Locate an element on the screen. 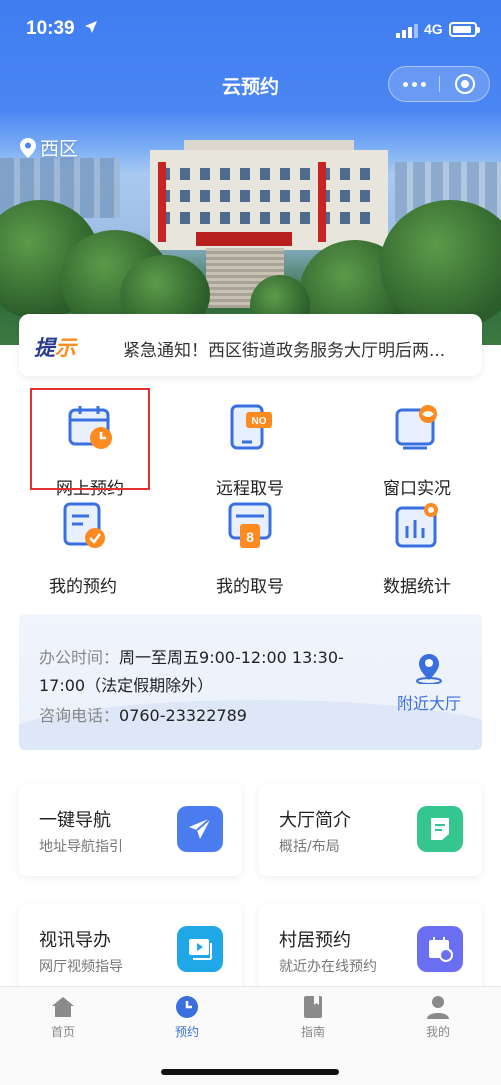 This screenshot has width=501, height=1085. nearby-hall-button: 附近大厅 is located at coordinates (429, 684).